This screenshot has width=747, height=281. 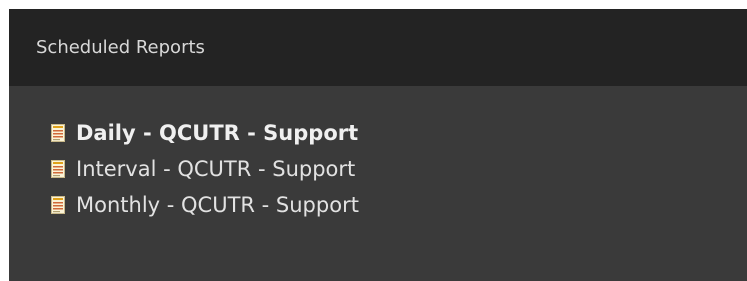 I want to click on report-item-label: Monthly - QCUTR - Support, so click(x=217, y=205).